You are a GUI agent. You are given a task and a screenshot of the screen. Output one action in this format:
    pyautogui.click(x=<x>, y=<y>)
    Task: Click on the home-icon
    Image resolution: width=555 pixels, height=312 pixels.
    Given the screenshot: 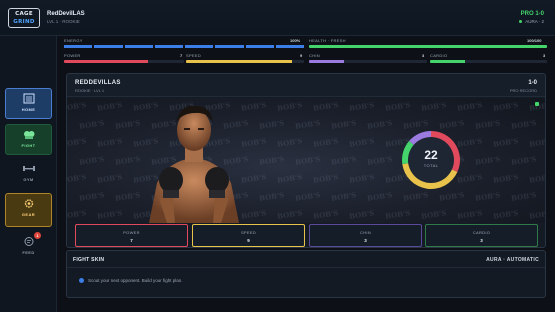 What is the action you would take?
    pyautogui.click(x=28, y=98)
    